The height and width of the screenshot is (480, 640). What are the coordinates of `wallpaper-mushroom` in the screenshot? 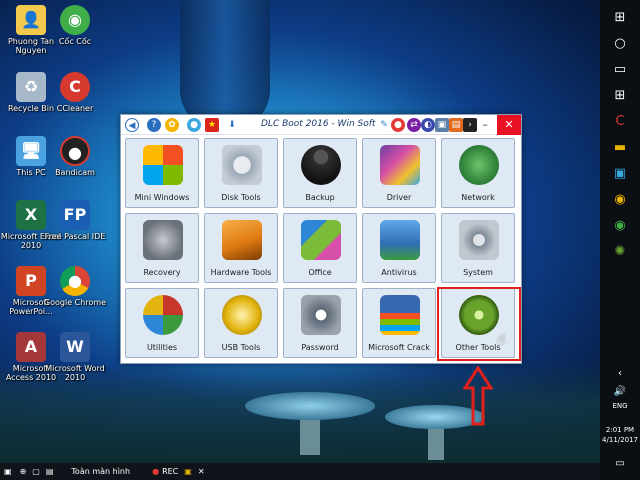 It's located at (310, 406).